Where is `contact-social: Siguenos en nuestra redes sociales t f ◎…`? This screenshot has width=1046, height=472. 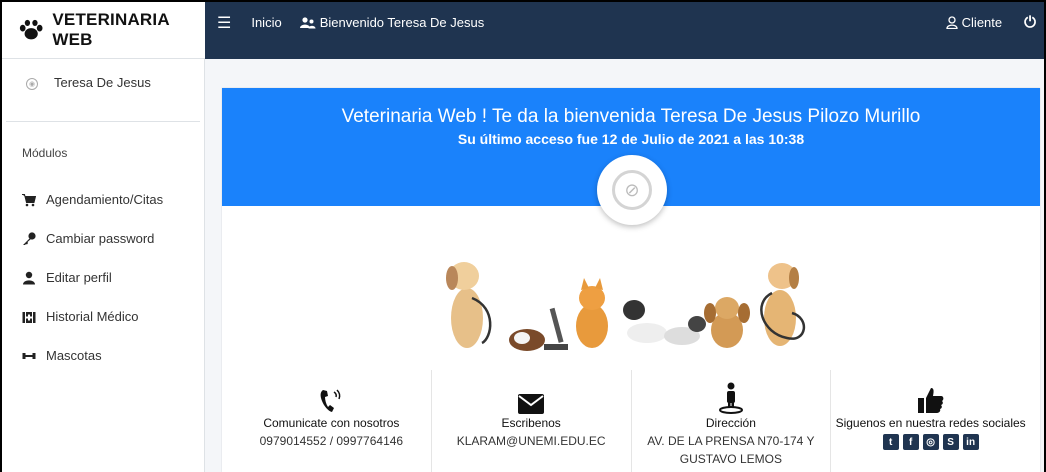 contact-social: Siguenos en nuestra redes sociales t f ◎… is located at coordinates (930, 421).